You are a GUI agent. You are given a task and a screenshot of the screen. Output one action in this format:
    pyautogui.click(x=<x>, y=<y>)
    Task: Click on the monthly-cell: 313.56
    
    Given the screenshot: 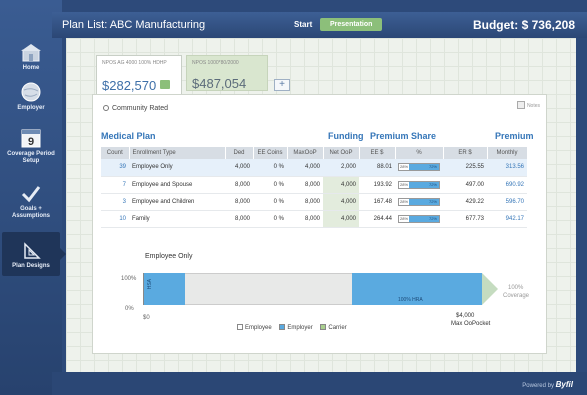 What is the action you would take?
    pyautogui.click(x=507, y=168)
    